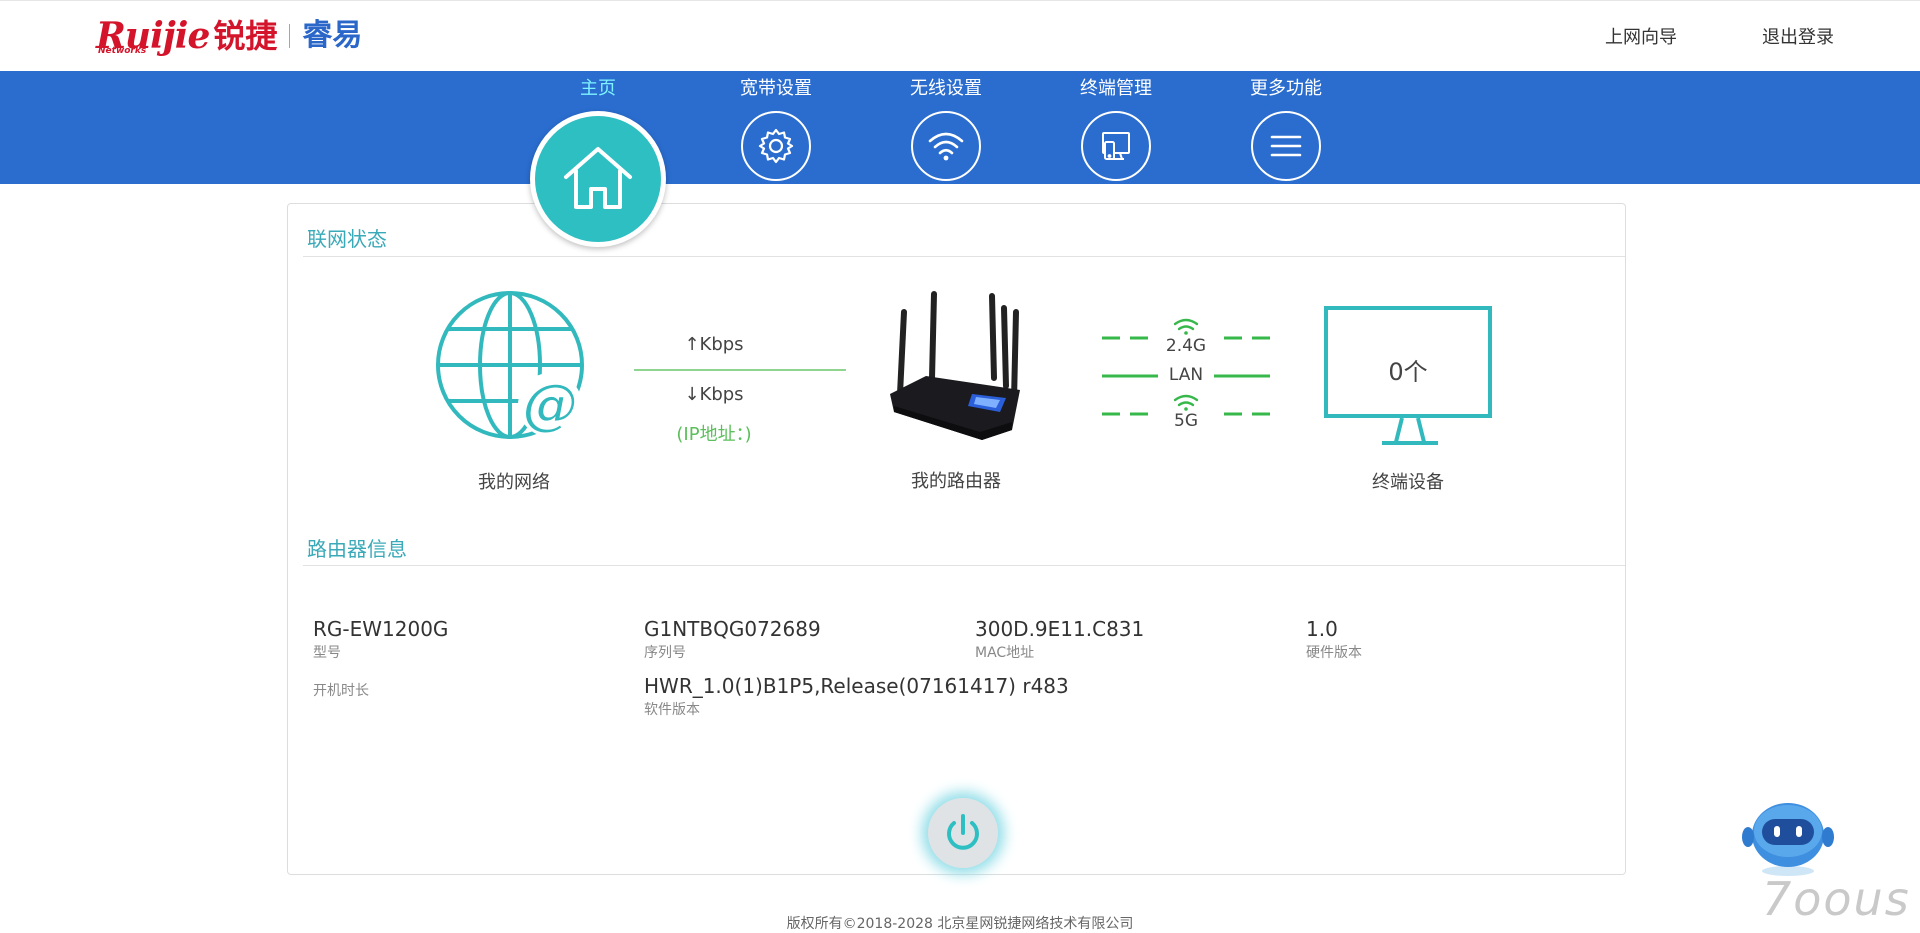  Describe the element at coordinates (1186, 421) in the screenshot. I see `band-5g-label: 5G` at that location.